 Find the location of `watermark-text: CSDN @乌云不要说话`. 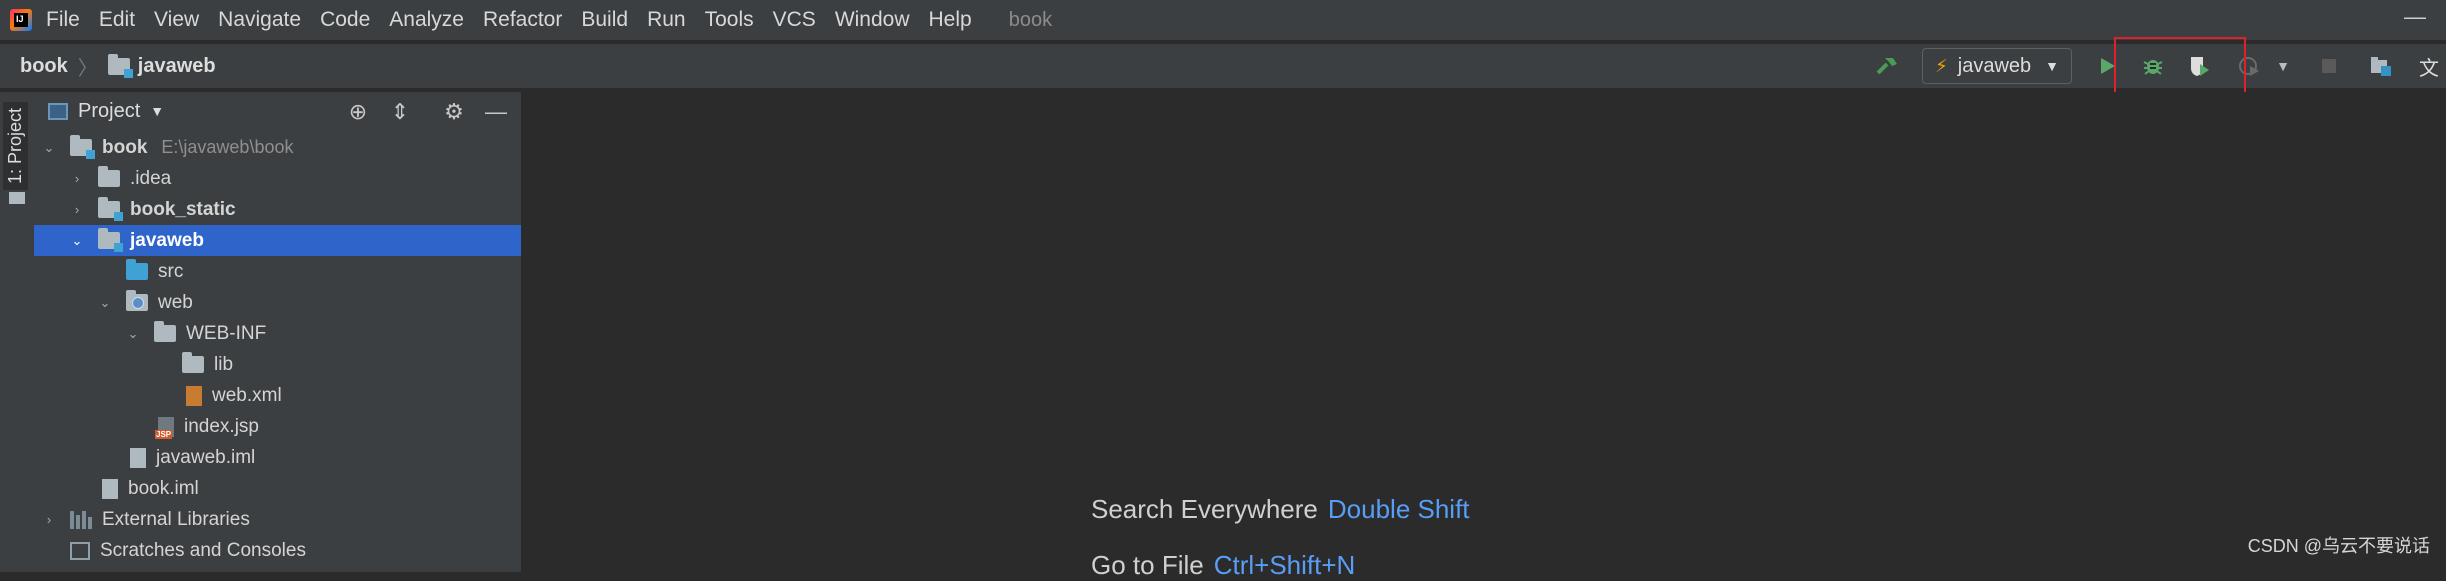

watermark-text: CSDN @乌云不要说话 is located at coordinates (2338, 546).